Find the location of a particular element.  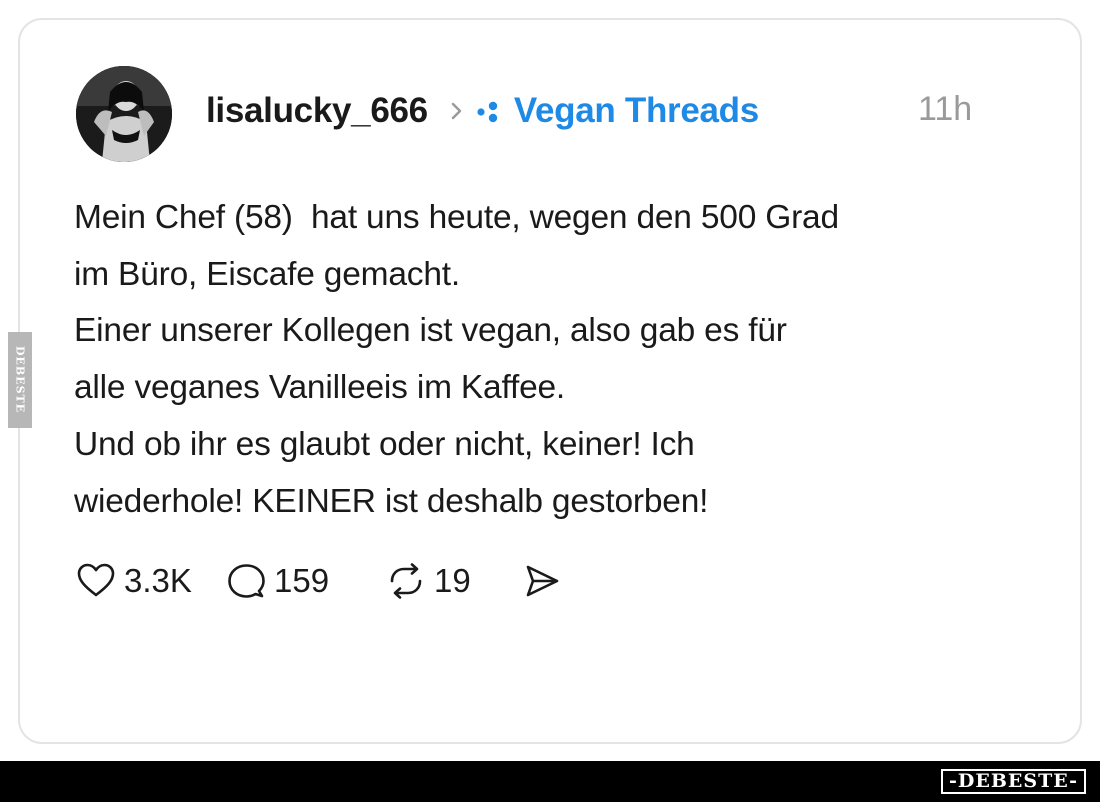

footer-logo: -DEBESTE- is located at coordinates (1013, 781).